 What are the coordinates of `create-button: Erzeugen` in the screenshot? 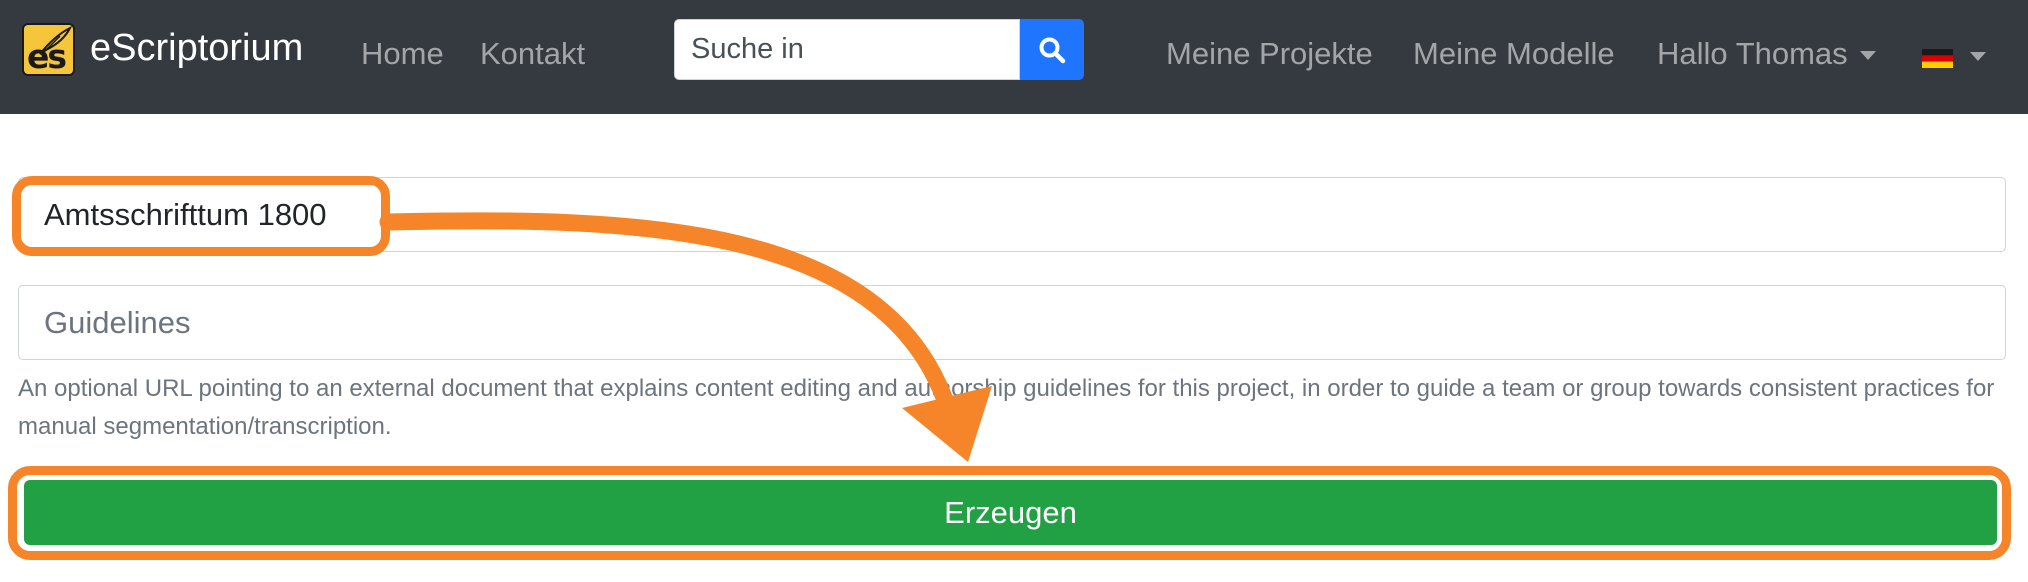 It's located at (1010, 512).